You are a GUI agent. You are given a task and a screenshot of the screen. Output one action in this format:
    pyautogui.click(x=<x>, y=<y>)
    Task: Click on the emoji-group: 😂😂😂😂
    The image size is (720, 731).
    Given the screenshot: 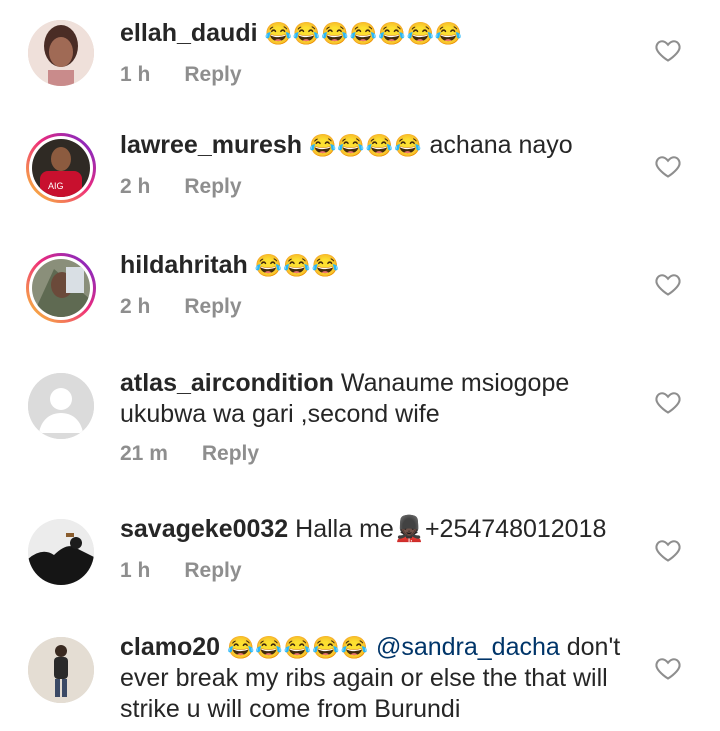 What is the action you would take?
    pyautogui.click(x=366, y=145)
    